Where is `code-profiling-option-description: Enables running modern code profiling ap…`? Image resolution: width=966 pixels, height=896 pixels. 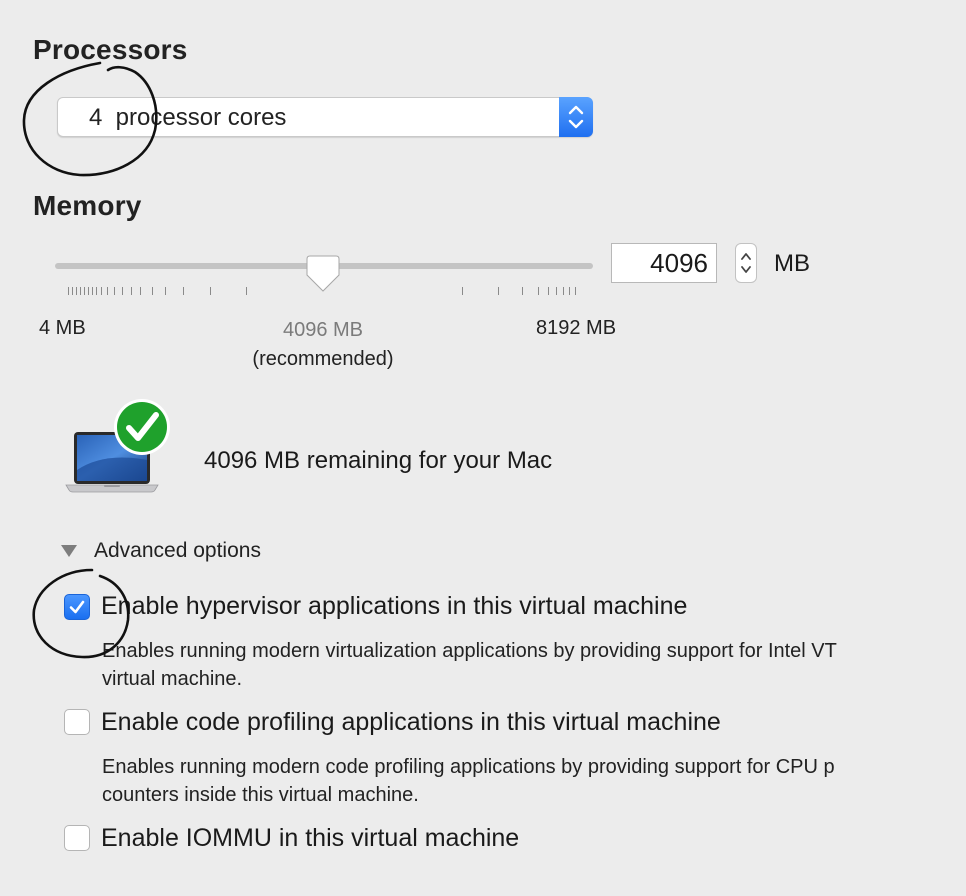 code-profiling-option-description: Enables running modern code profiling ap… is located at coordinates (534, 781).